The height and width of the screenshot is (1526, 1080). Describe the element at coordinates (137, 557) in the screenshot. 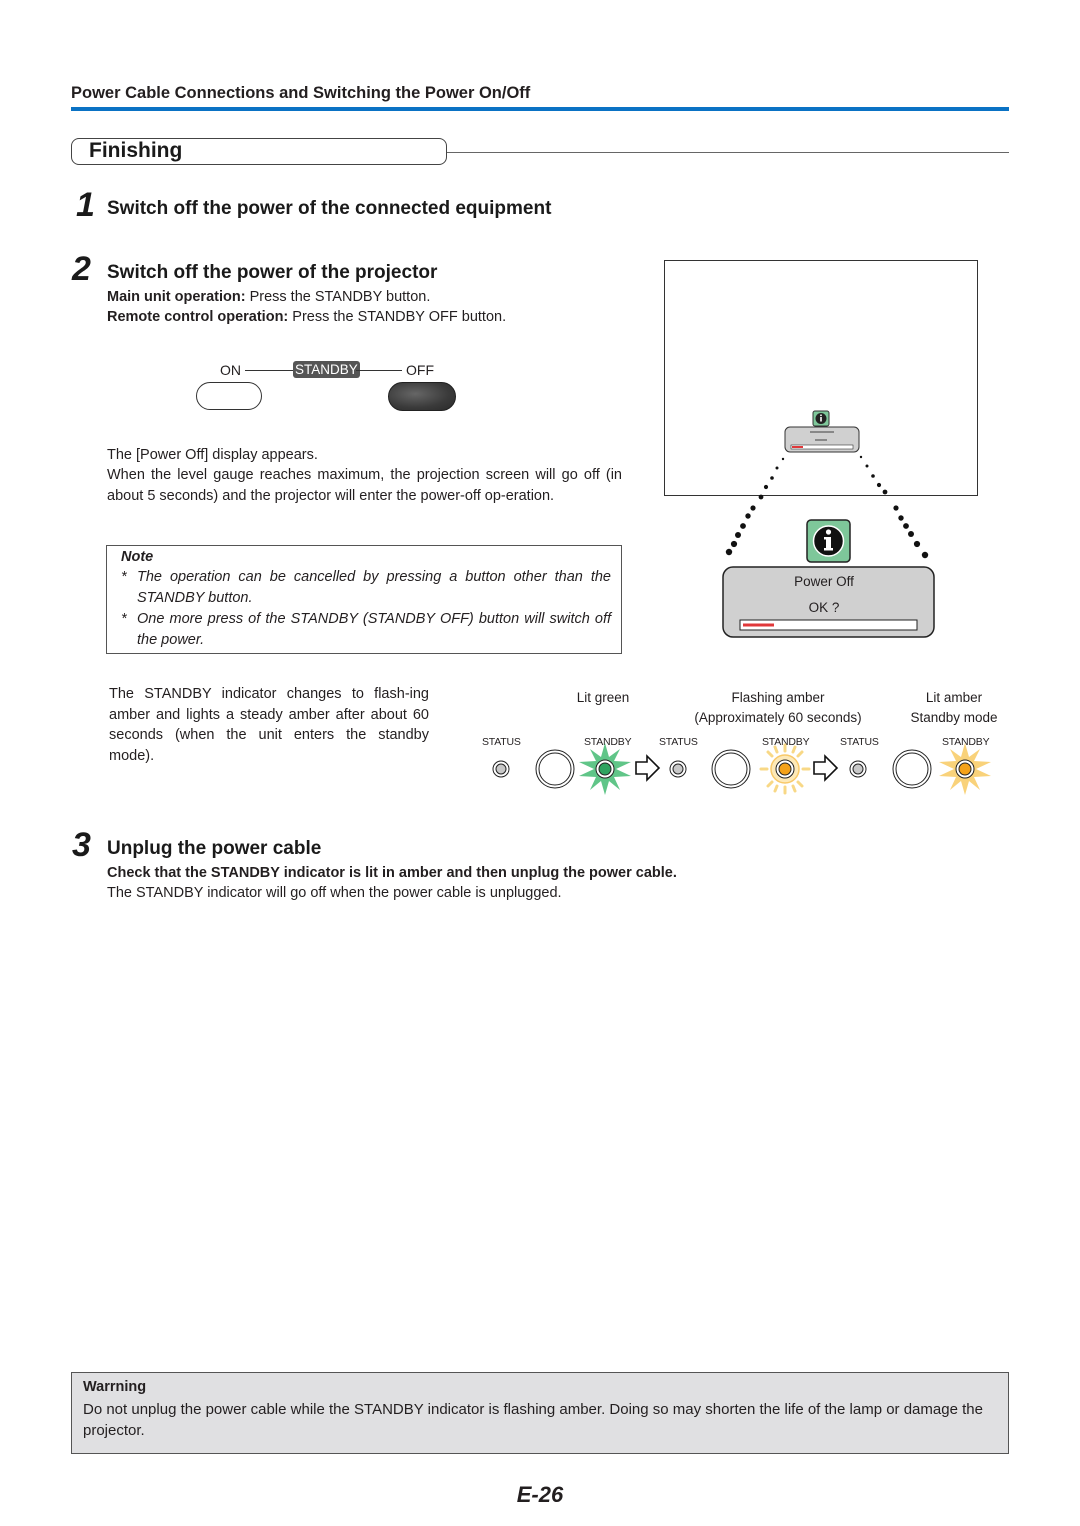

I see `note-title: Note` at that location.